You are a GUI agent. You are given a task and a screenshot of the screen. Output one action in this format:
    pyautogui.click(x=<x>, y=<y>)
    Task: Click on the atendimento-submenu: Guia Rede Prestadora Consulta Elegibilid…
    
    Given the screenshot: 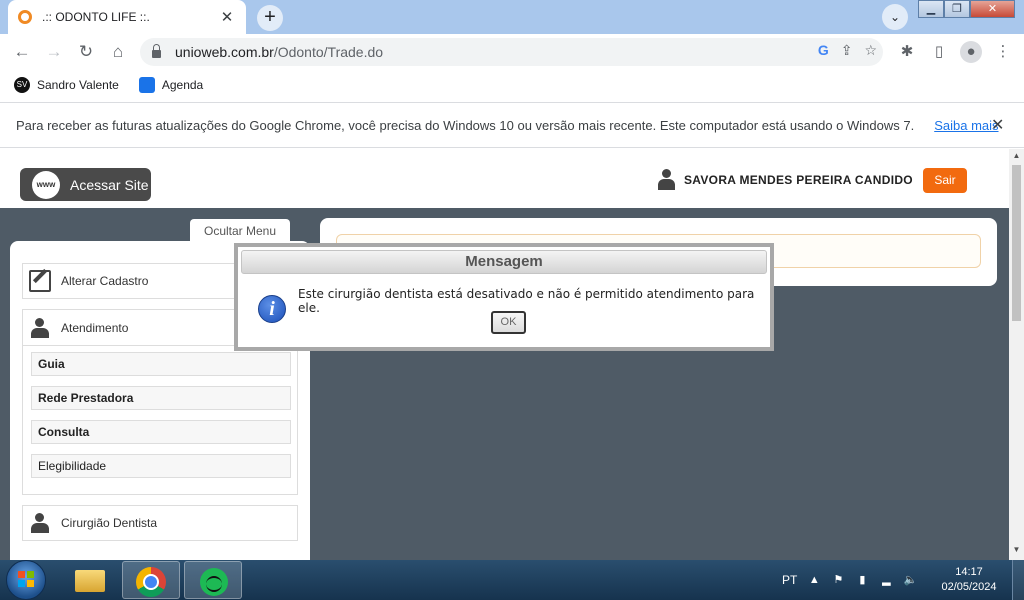 What is the action you would take?
    pyautogui.click(x=160, y=420)
    